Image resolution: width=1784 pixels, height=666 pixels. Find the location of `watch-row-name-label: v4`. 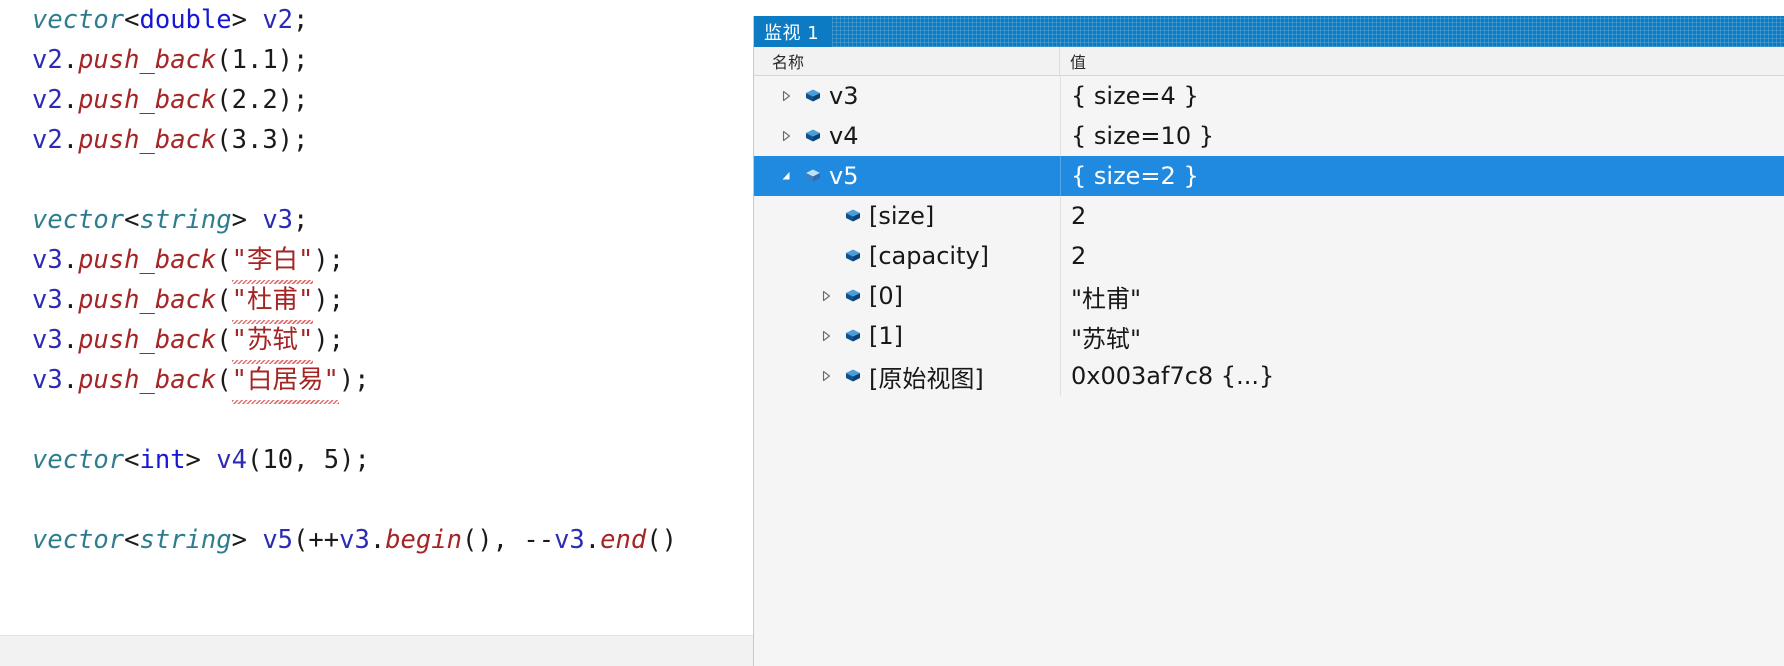

watch-row-name-label: v4 is located at coordinates (844, 136).